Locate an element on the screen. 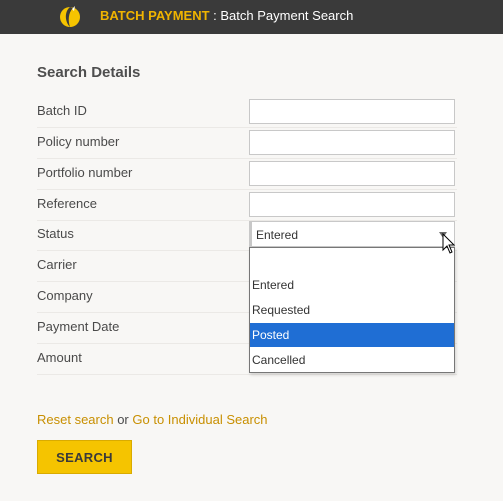 The height and width of the screenshot is (501, 503). search-links: Reset search or Go to Individual Search is located at coordinates (152, 419).